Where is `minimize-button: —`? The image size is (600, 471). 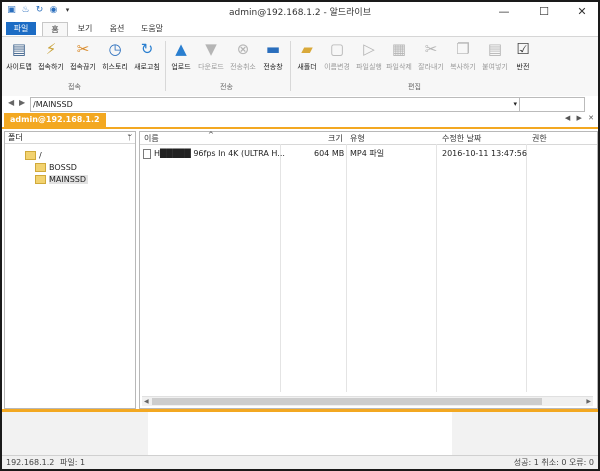 minimize-button: — is located at coordinates (504, 11).